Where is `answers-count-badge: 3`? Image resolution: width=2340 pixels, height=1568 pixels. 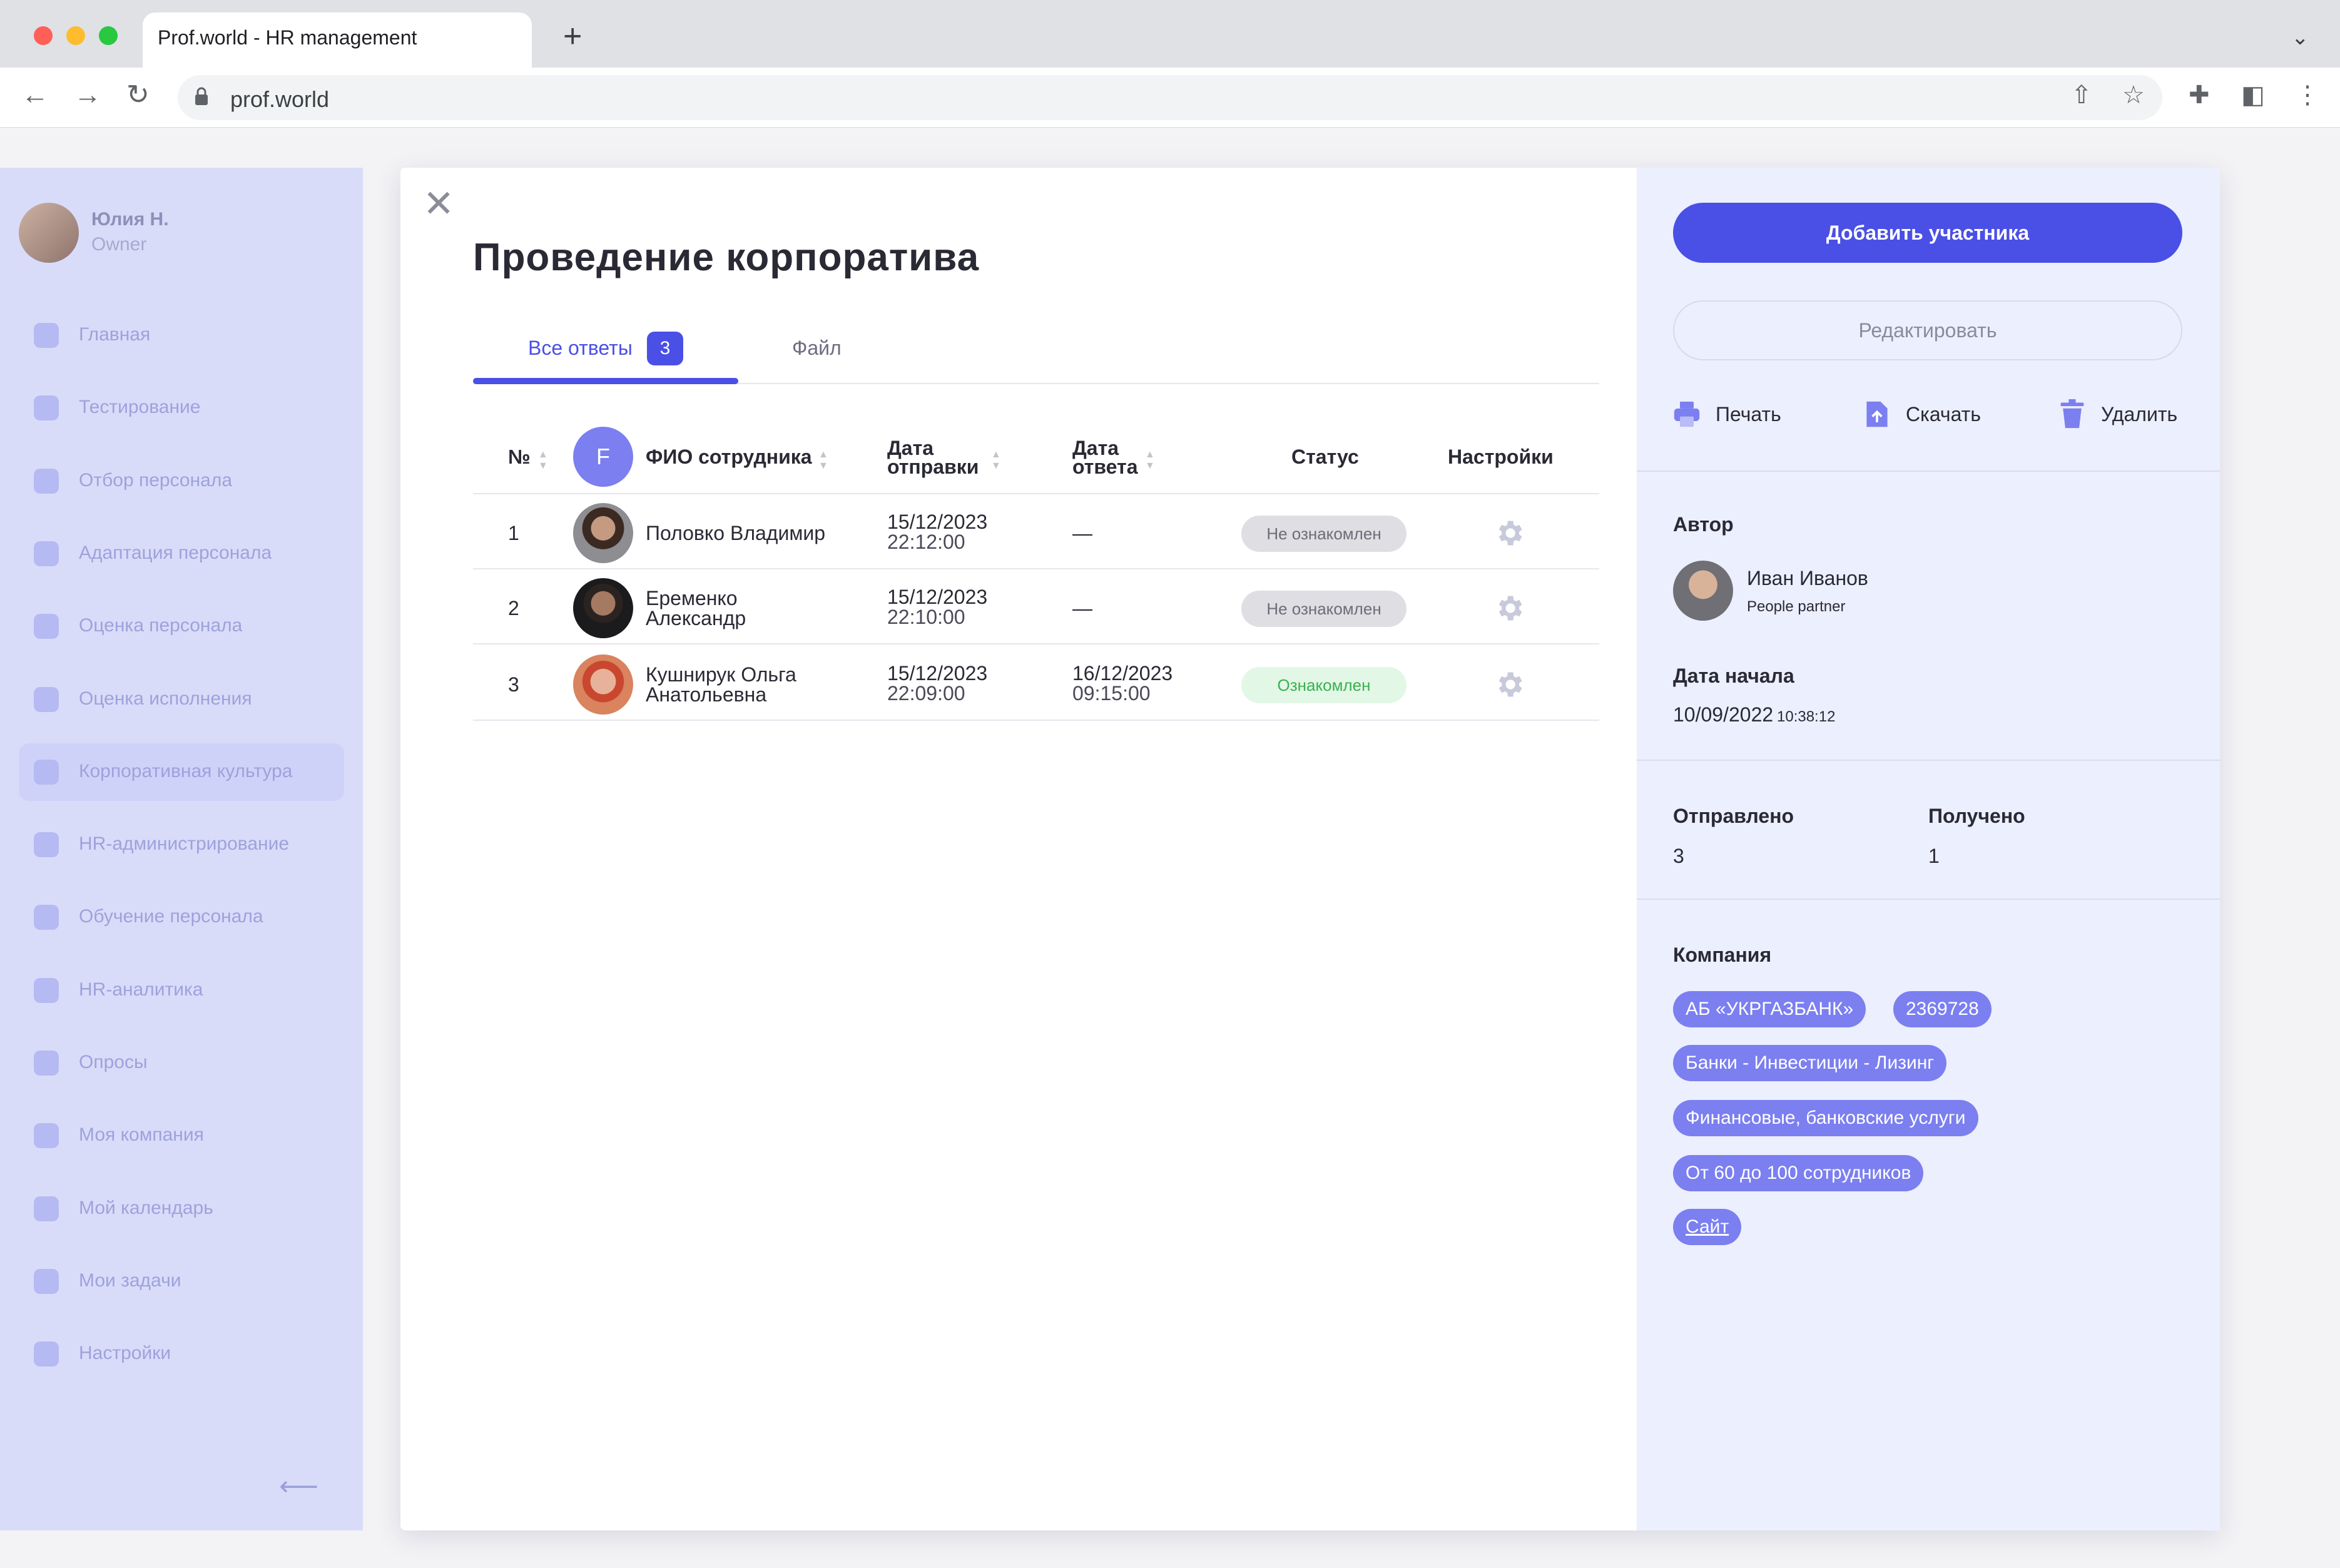 answers-count-badge: 3 is located at coordinates (665, 348).